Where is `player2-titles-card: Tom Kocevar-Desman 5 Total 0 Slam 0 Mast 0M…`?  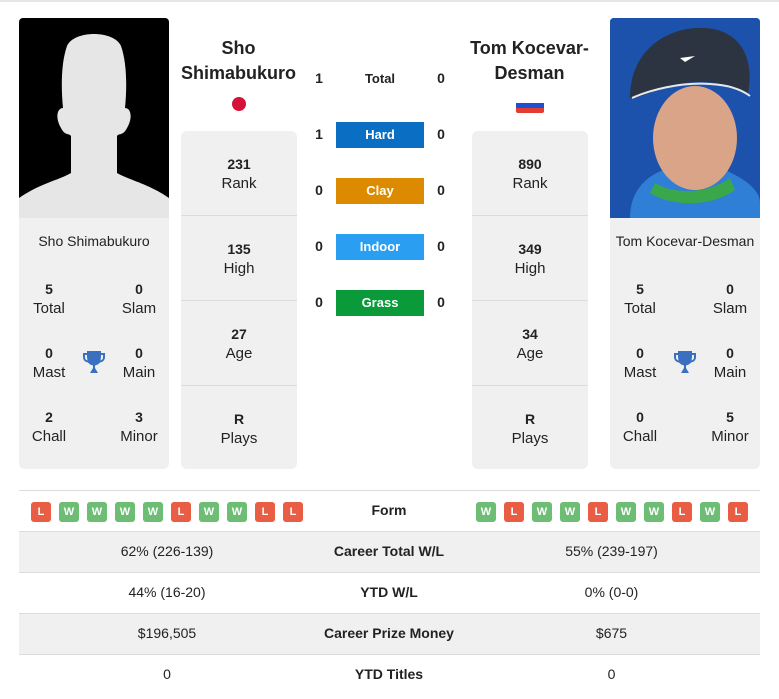
player2-titles-card: Tom Kocevar-Desman 5 Total 0 Slam 0 Mast 0M… is located at coordinates (685, 343).